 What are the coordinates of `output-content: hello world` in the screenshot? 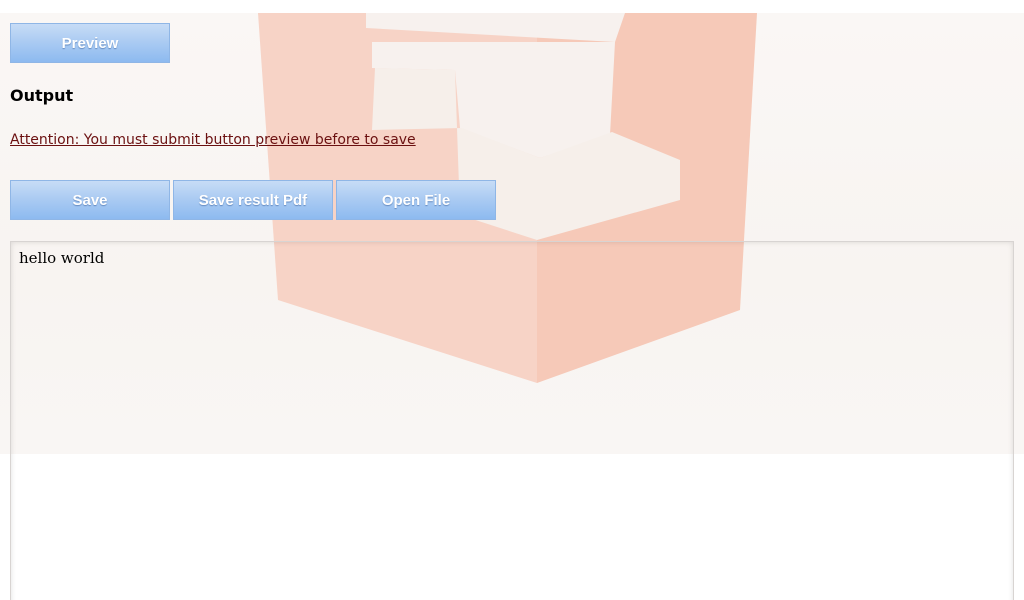 It's located at (62, 258).